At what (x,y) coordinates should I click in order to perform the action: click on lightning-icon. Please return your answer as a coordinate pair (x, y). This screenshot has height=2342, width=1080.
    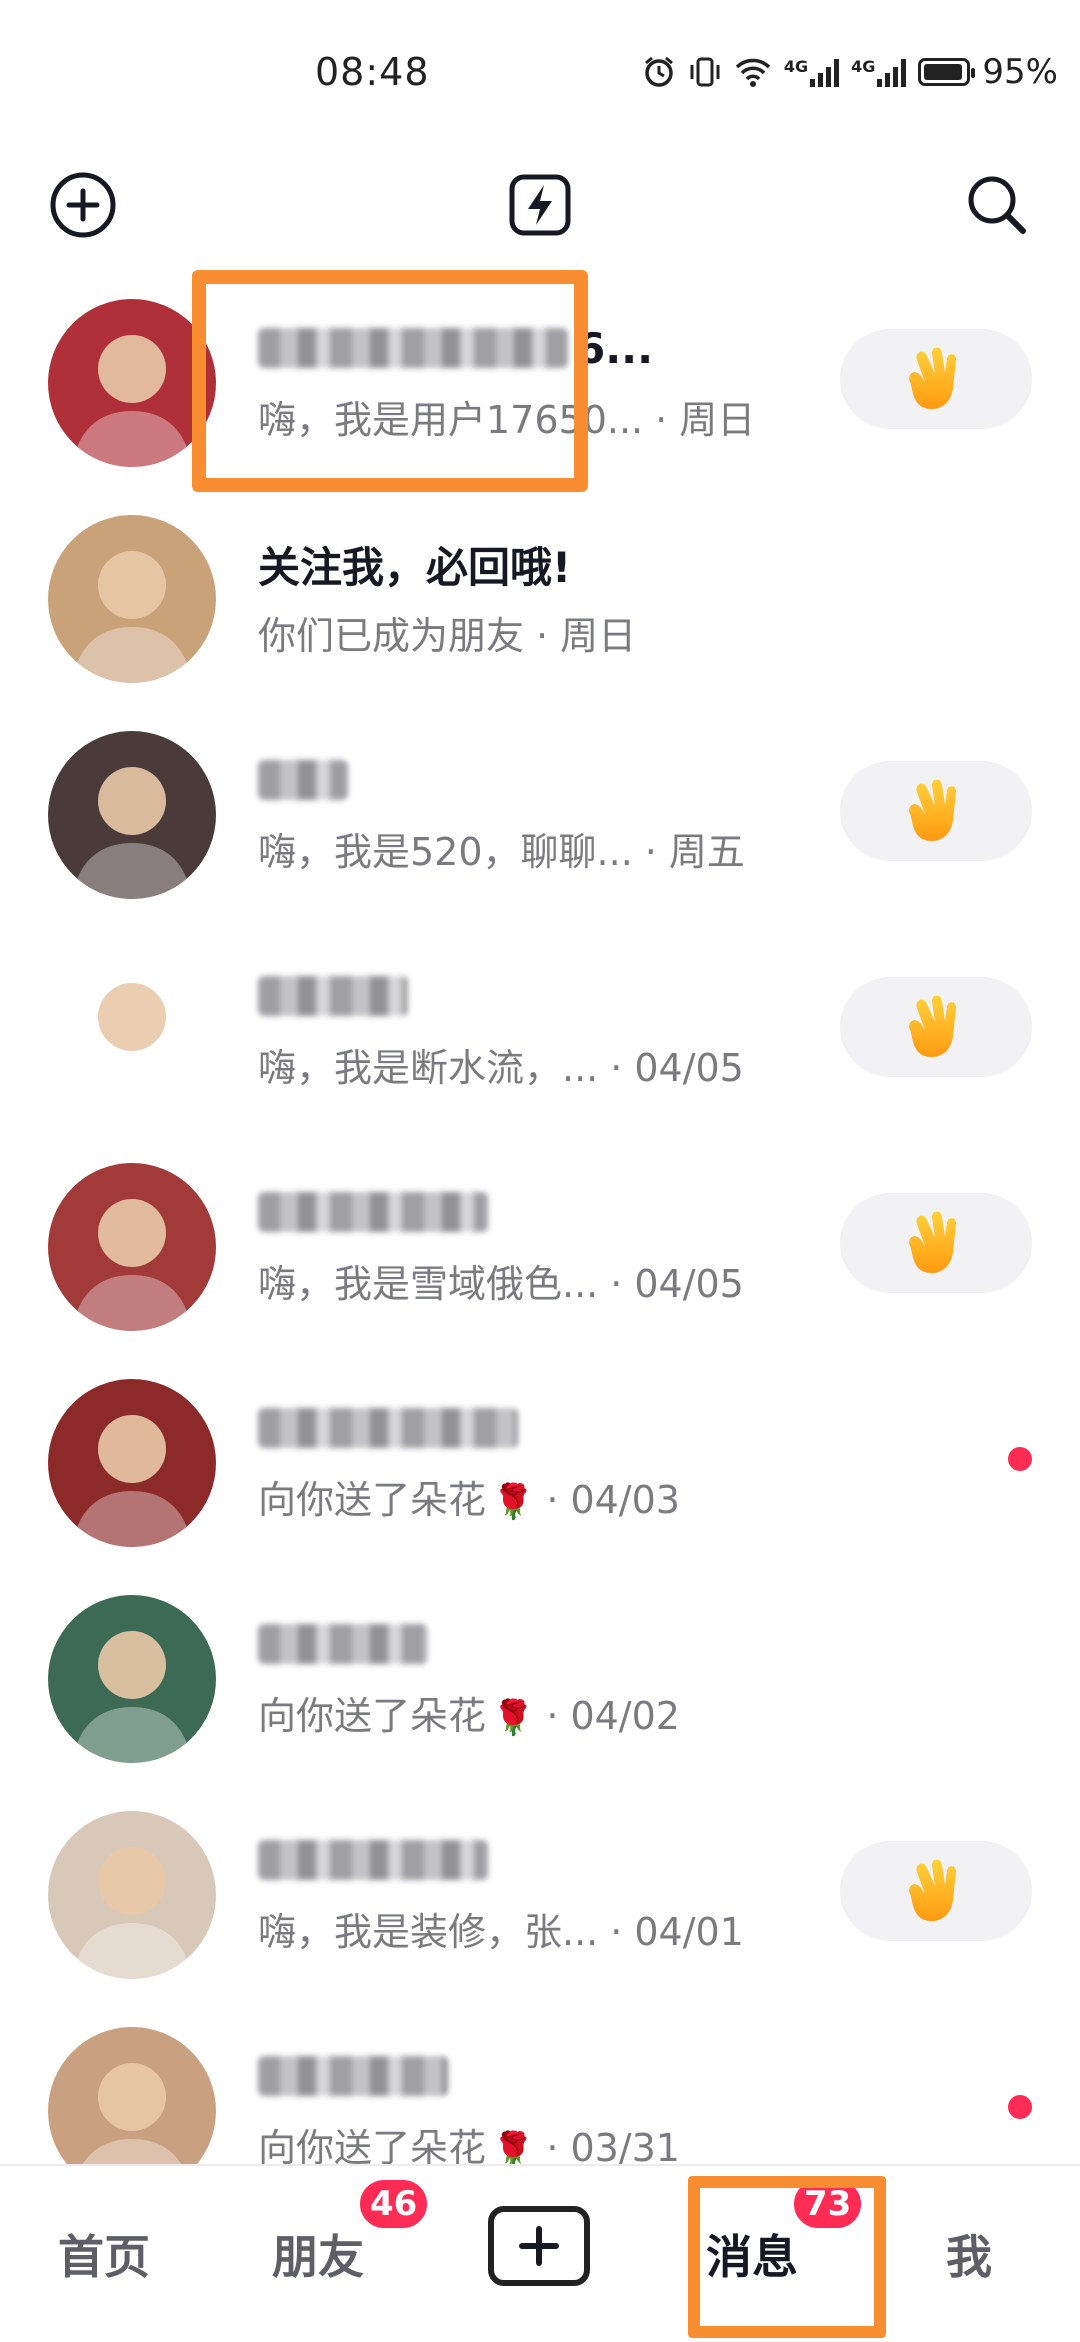
    Looking at the image, I should click on (540, 205).